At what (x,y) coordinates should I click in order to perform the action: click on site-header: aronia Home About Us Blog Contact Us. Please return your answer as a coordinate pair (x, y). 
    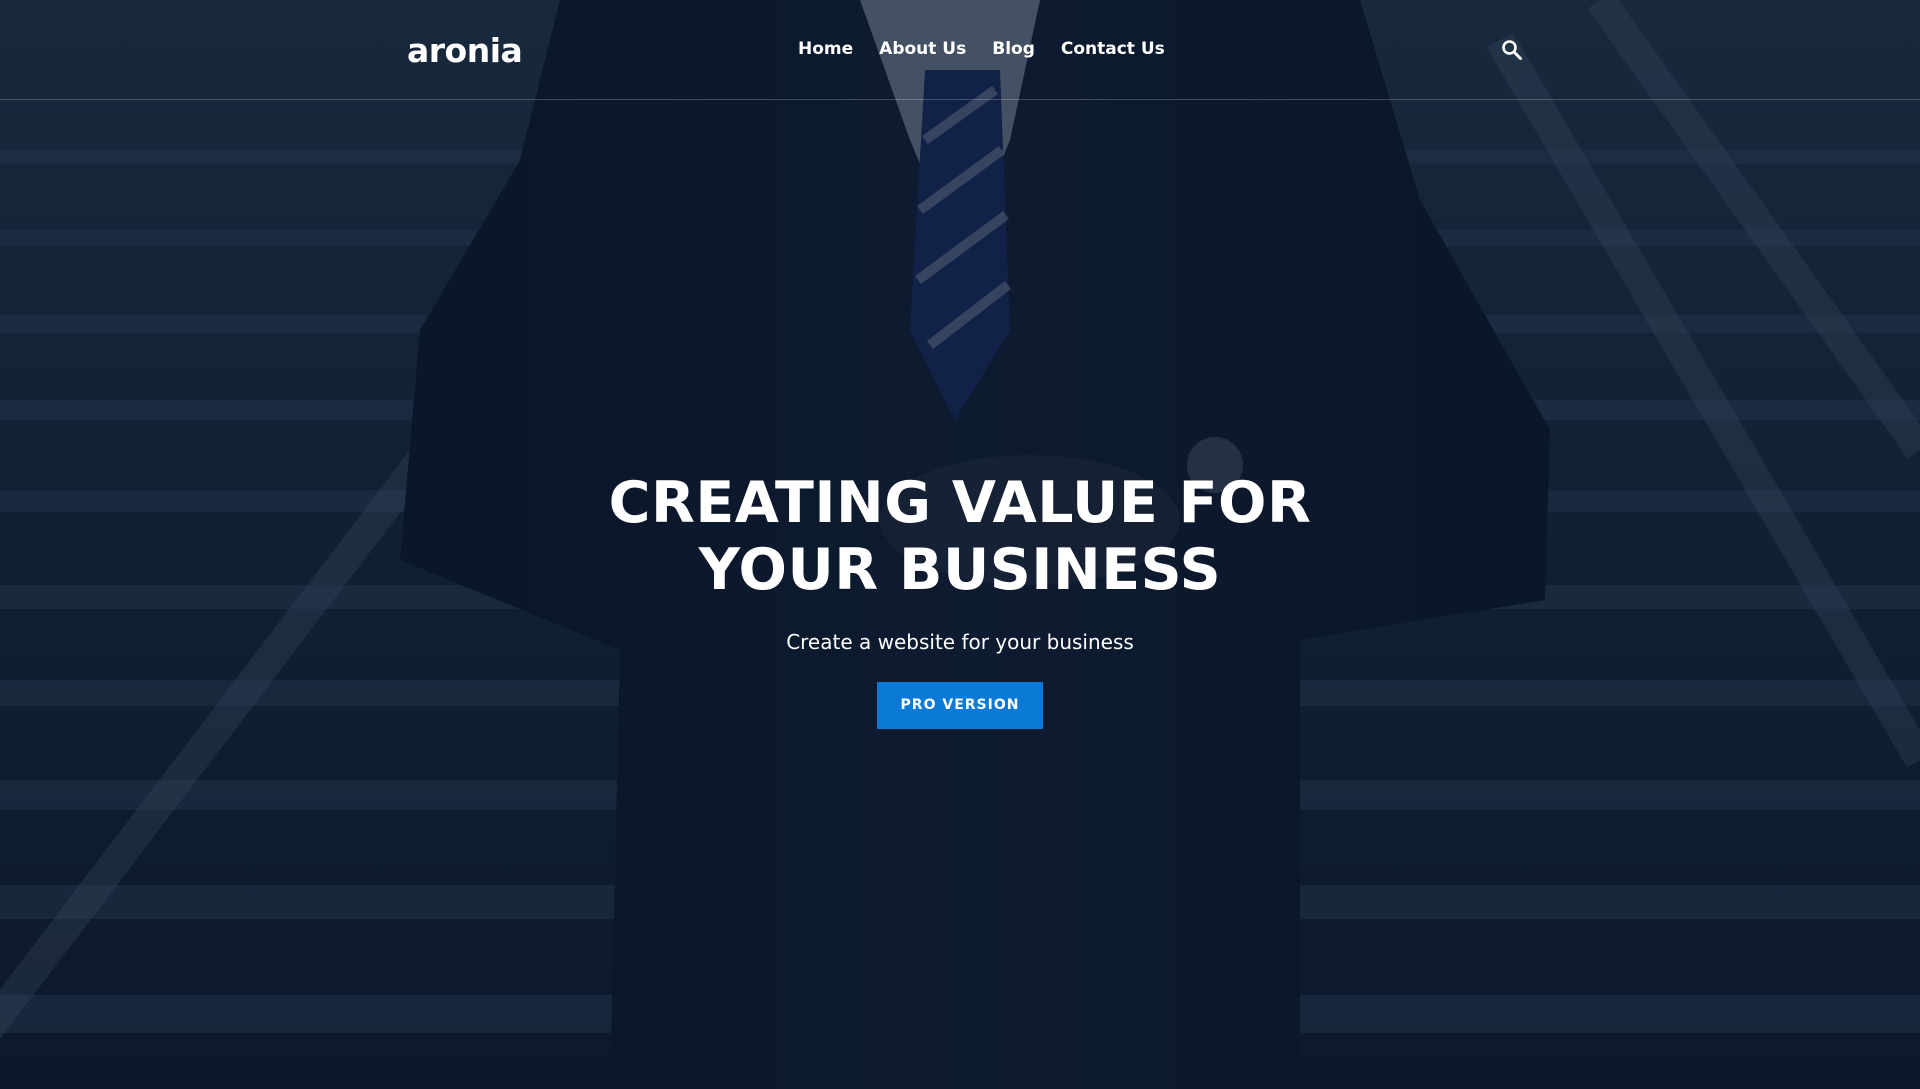
    Looking at the image, I should click on (960, 50).